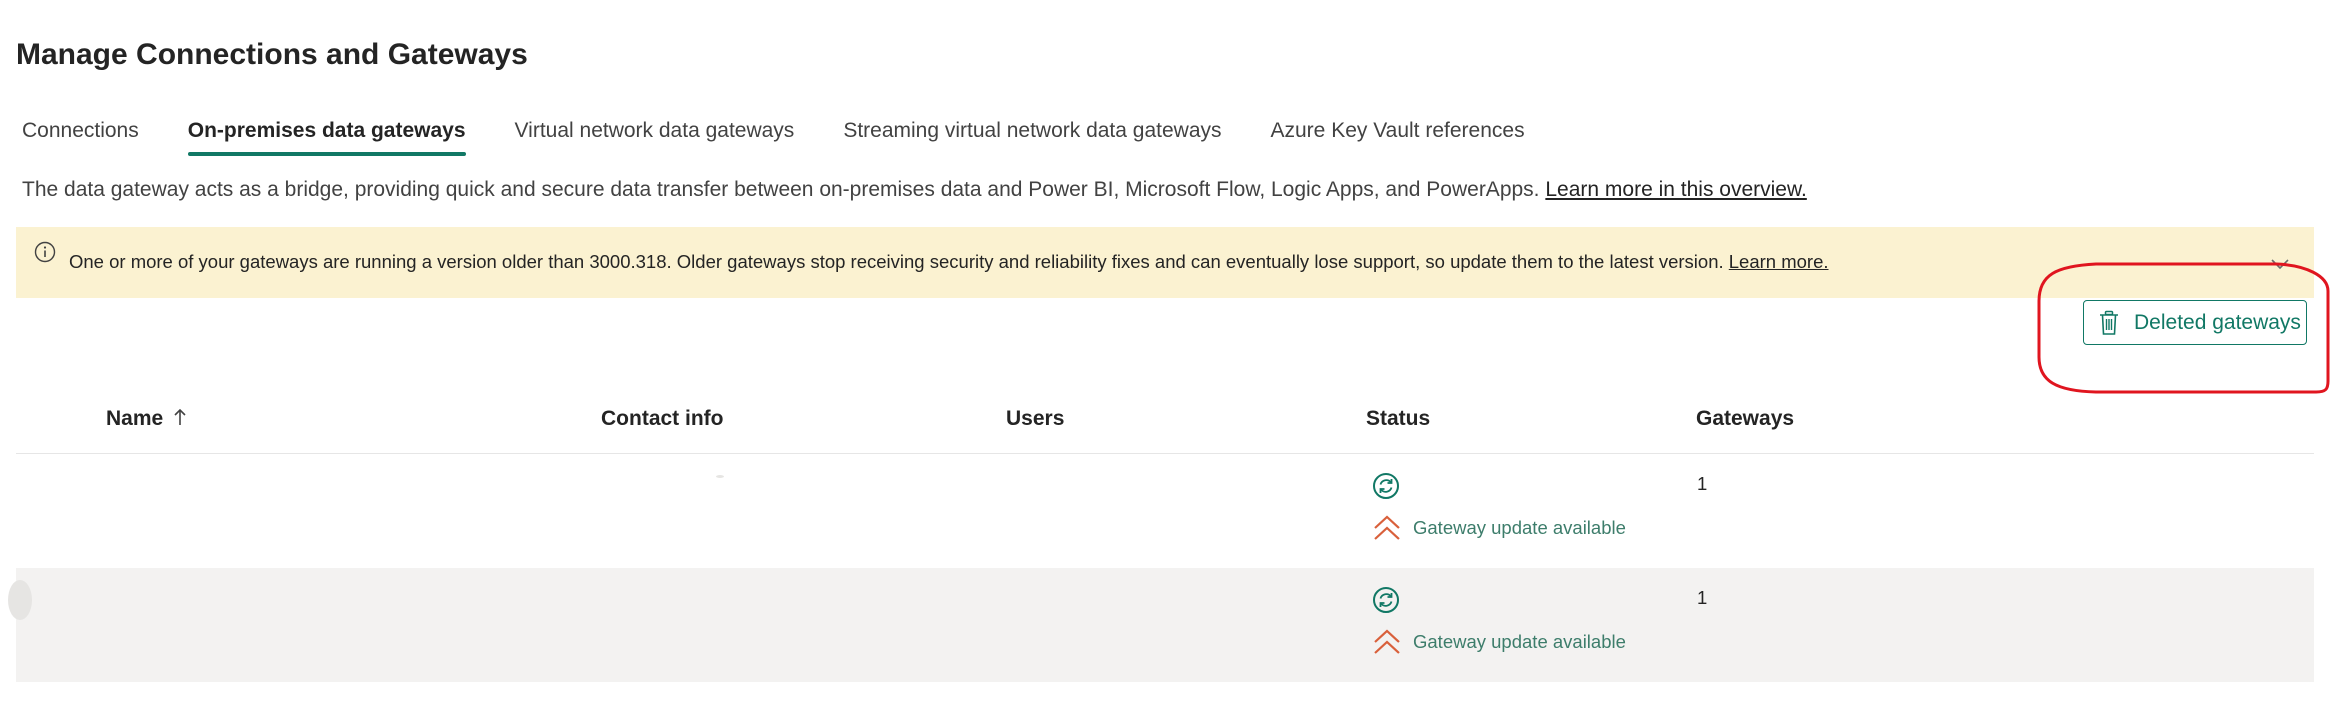 The image size is (2338, 727). What do you see at coordinates (2217, 322) in the screenshot?
I see `deleted-gateways-label: Deleted gateways` at bounding box center [2217, 322].